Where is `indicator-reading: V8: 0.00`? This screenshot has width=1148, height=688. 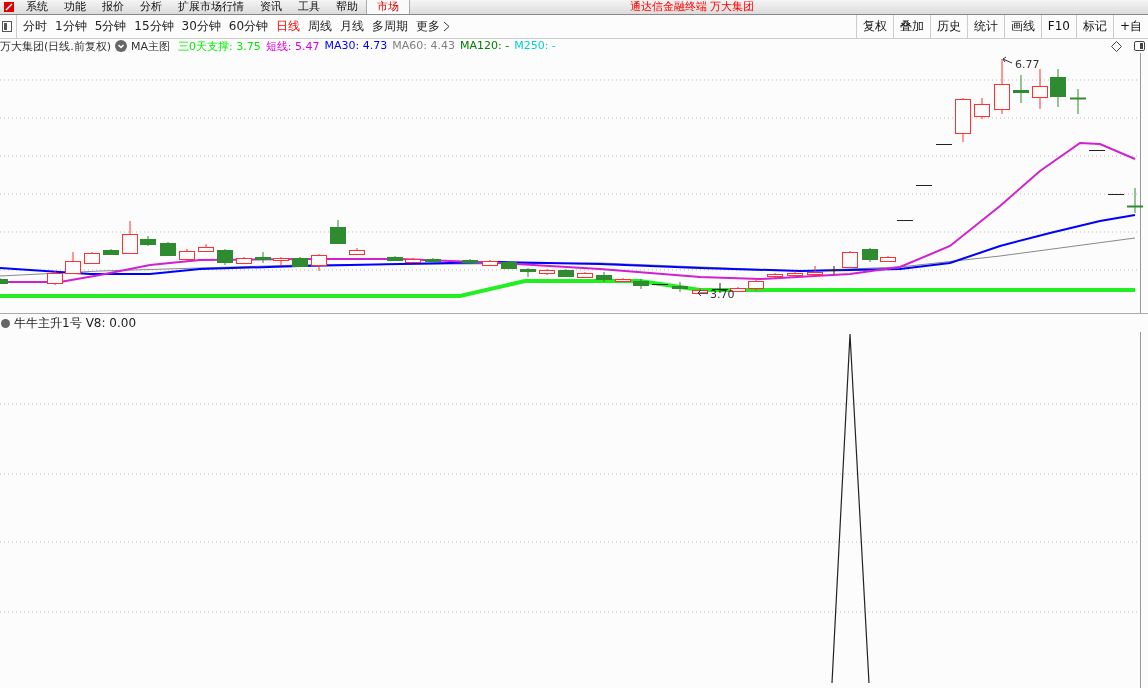 indicator-reading: V8: 0.00 is located at coordinates (111, 323).